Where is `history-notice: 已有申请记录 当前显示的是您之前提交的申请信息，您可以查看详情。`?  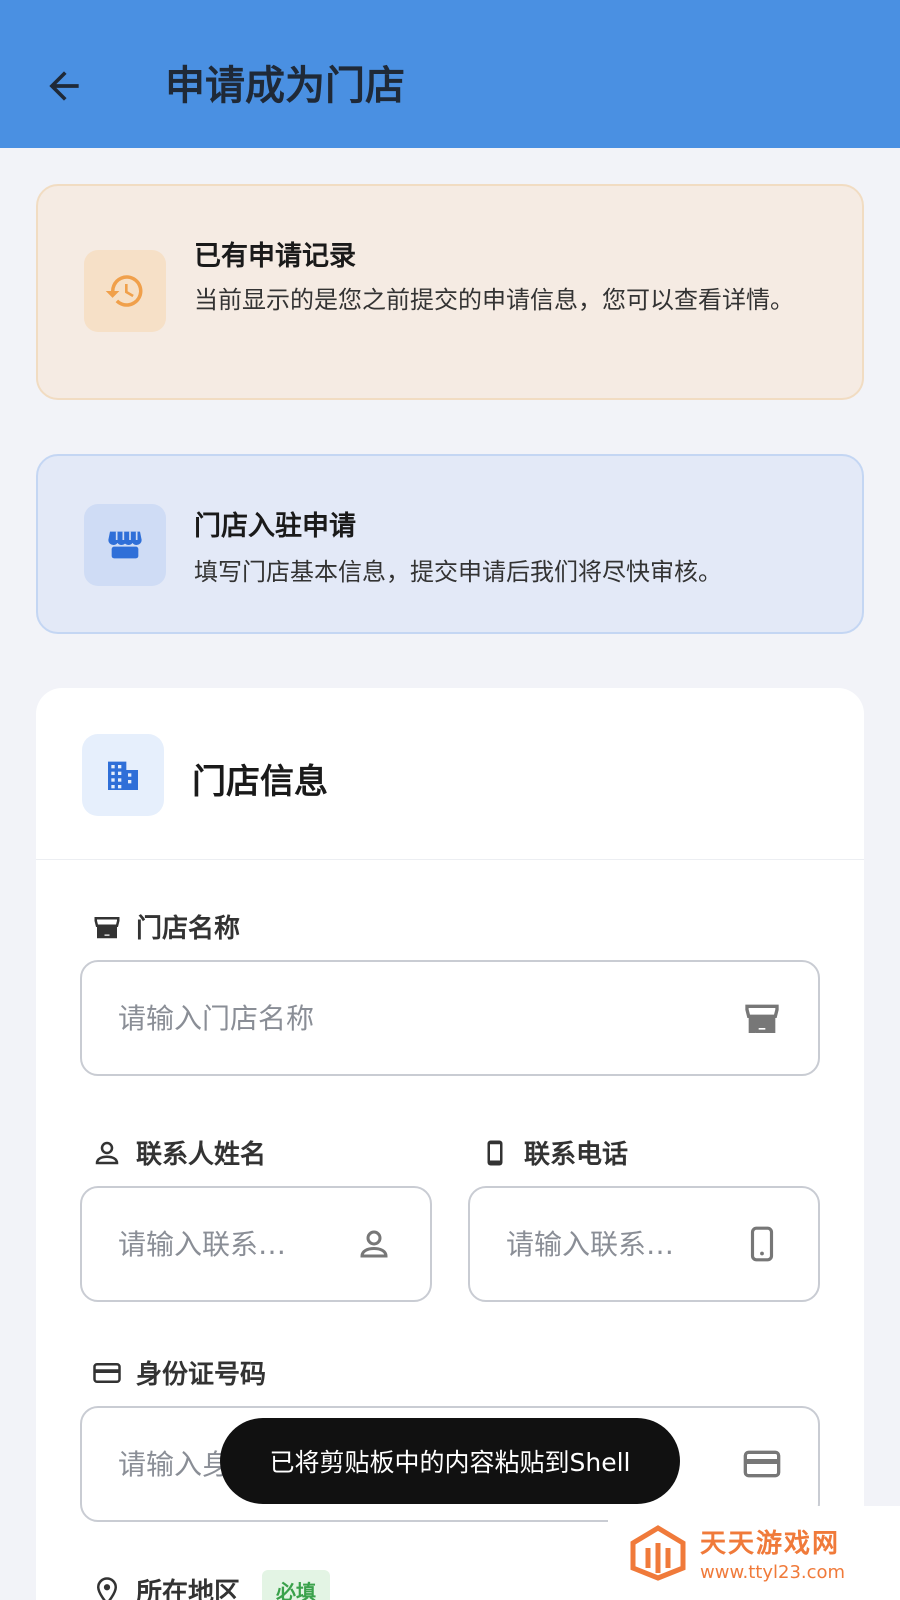 history-notice: 已有申请记录 当前显示的是您之前提交的申请信息，您可以查看详情。 is located at coordinates (450, 292).